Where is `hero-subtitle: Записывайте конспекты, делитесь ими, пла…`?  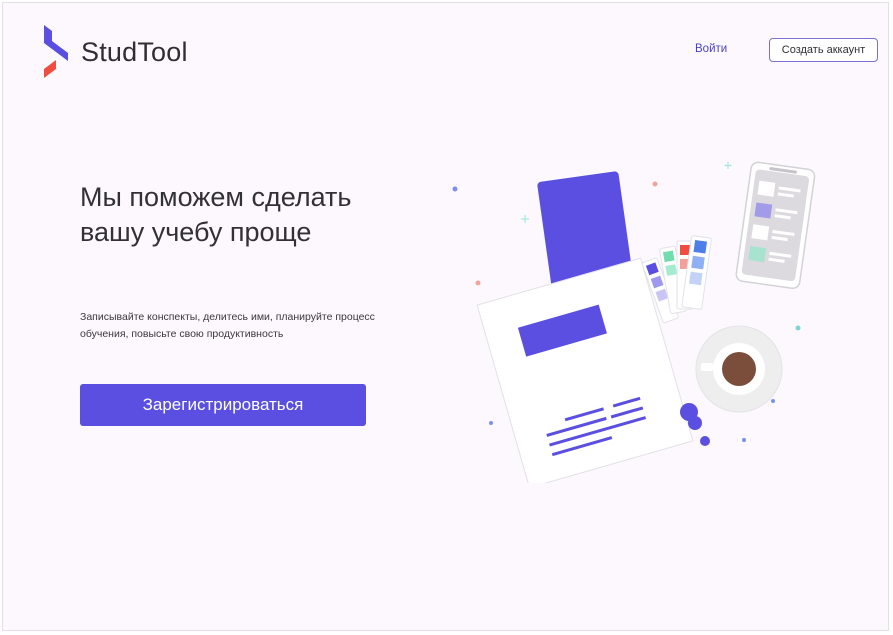 hero-subtitle: Записывайте конспекты, делитесь ими, пла… is located at coordinates (227, 325).